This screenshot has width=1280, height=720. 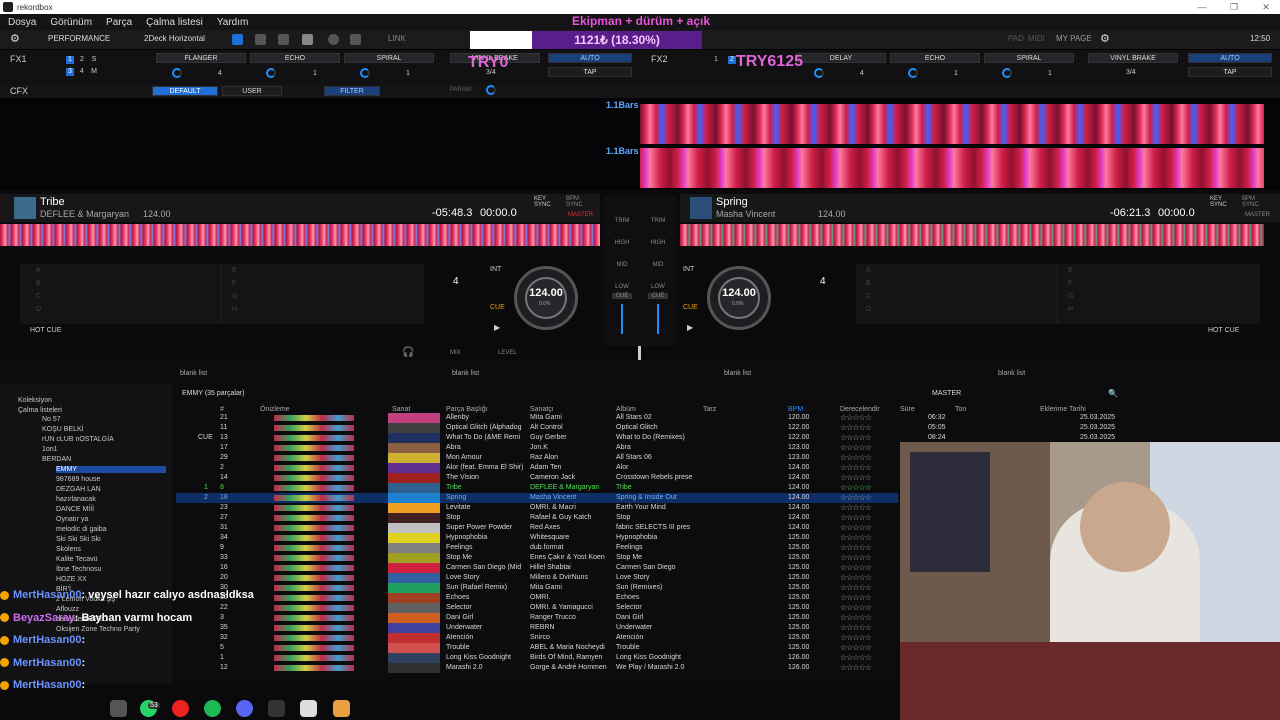 I want to click on tree-item: KOŞU BELKİ, so click(x=63, y=429).